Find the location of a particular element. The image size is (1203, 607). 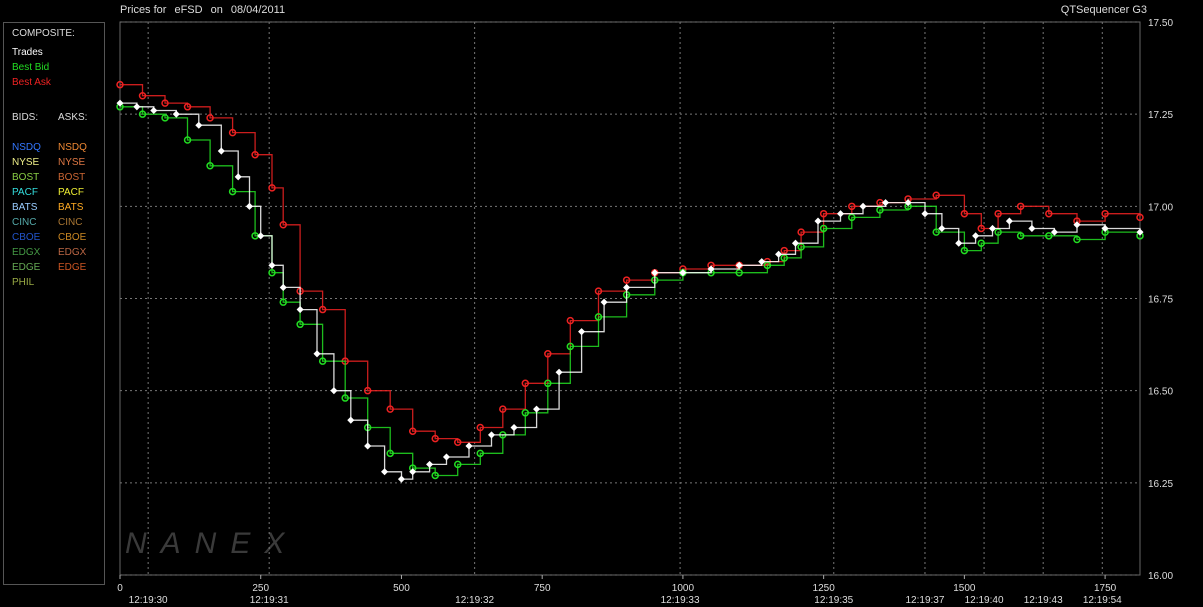

time-tick-label: 12:19:35 is located at coordinates (833, 600).